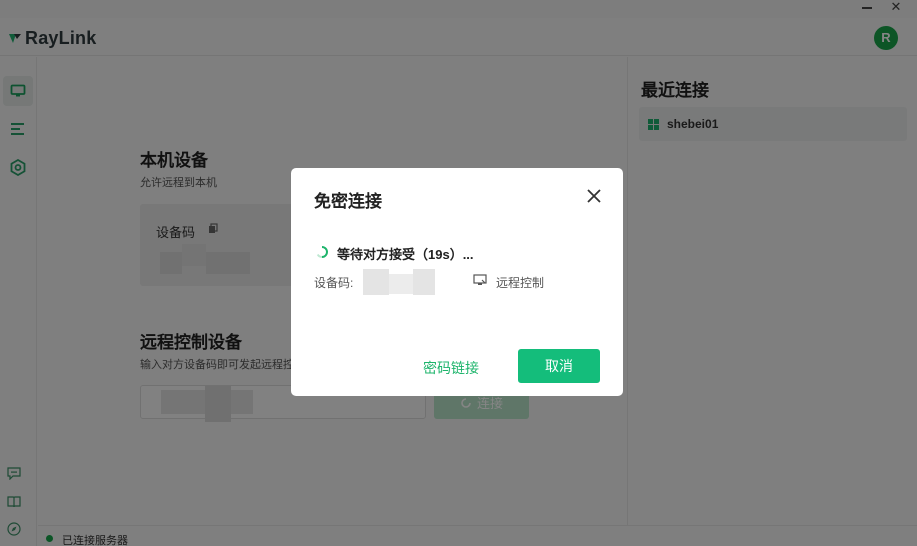 This screenshot has width=917, height=546. Describe the element at coordinates (559, 366) in the screenshot. I see `cancel-button: 取消` at that location.